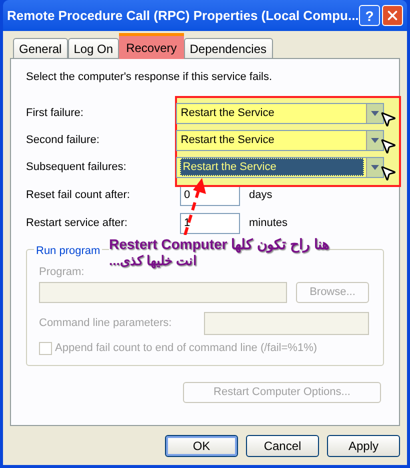  What do you see at coordinates (186, 348) in the screenshot?
I see `checkbox-label: Append fail count to end of command line (/fail=%1%)` at bounding box center [186, 348].